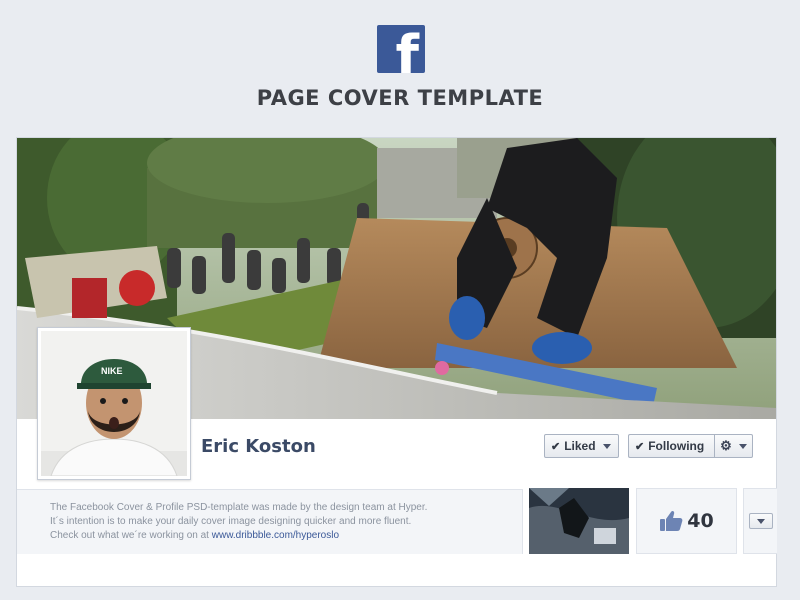 Image resolution: width=800 pixels, height=600 pixels. Describe the element at coordinates (114, 403) in the screenshot. I see `profile-picture: NIKE` at that location.